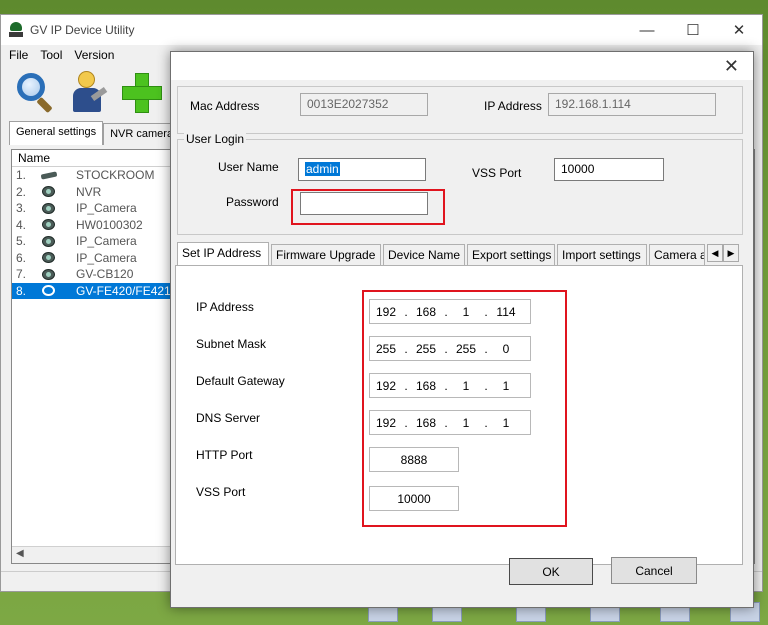  I want to click on mac-address-field: 0013E2027352, so click(364, 104).